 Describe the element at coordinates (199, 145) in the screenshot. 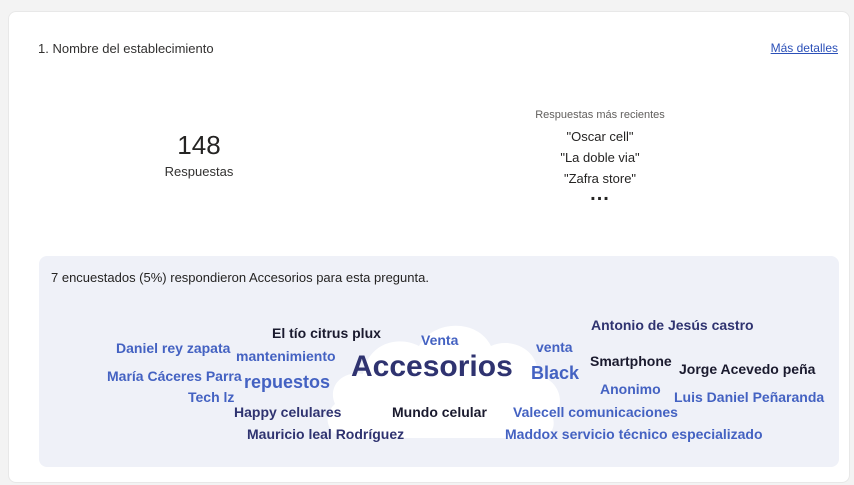

I see `response-count: 148` at that location.